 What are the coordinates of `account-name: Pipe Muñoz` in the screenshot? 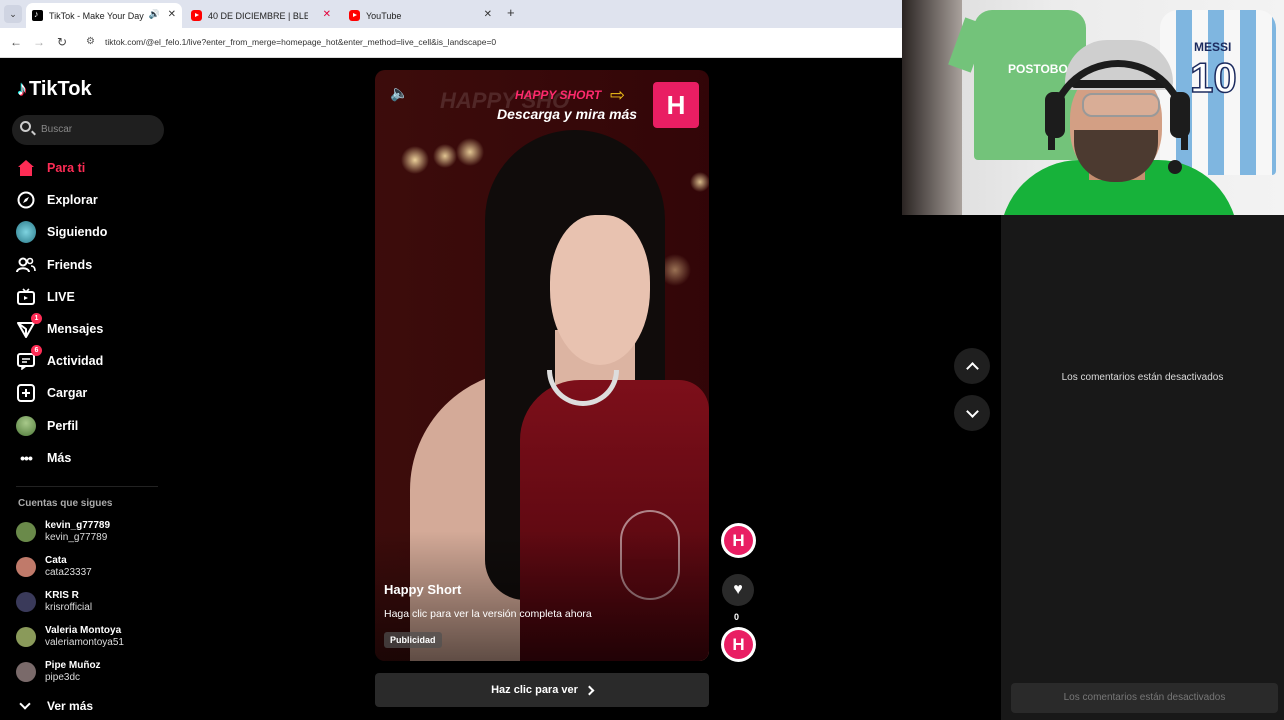 It's located at (73, 665).